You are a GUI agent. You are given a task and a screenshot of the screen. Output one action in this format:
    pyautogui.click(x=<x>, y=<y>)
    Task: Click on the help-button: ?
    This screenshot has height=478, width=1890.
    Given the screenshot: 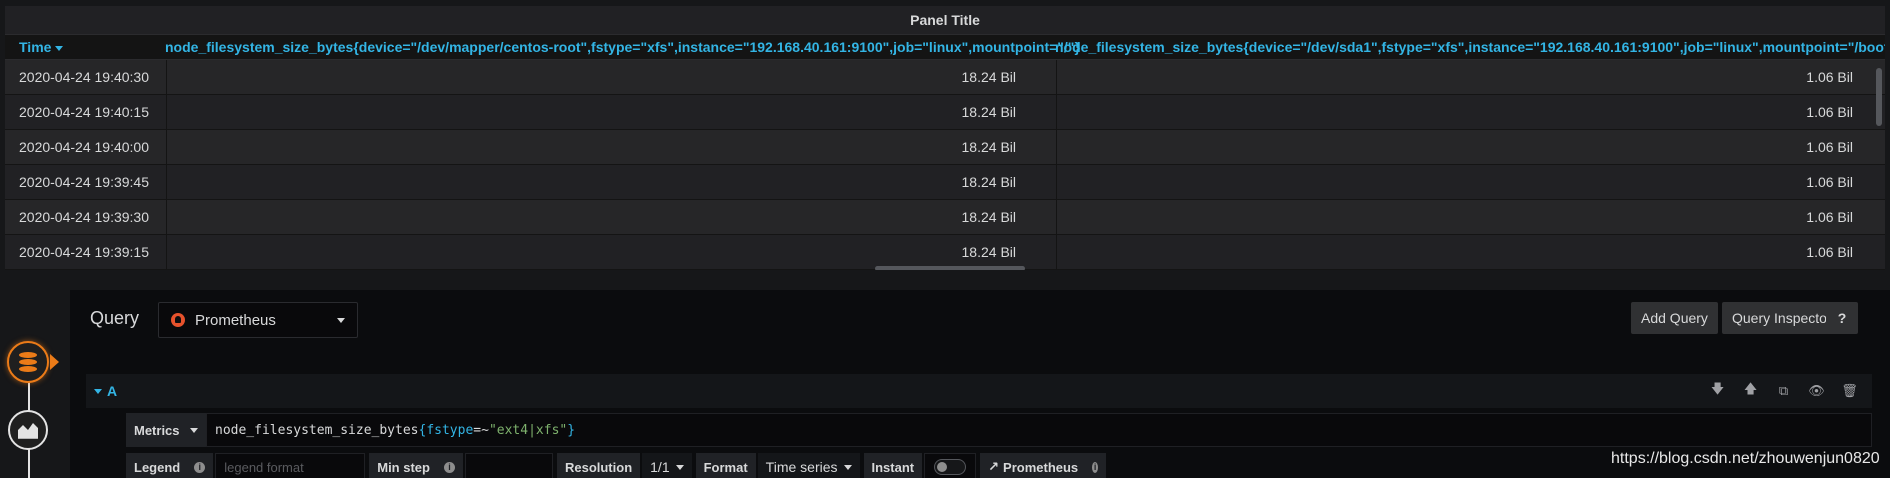 What is the action you would take?
    pyautogui.click(x=1842, y=318)
    